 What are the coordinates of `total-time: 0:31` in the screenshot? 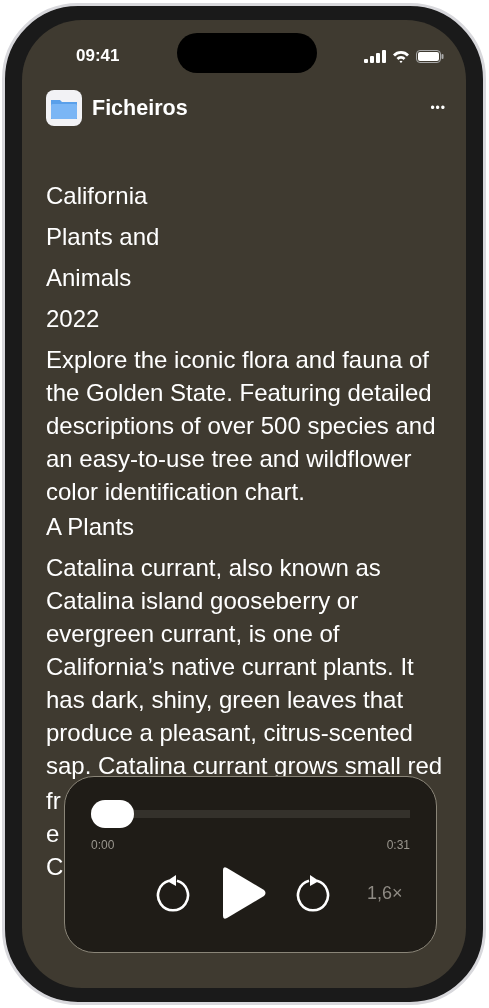 It's located at (398, 845).